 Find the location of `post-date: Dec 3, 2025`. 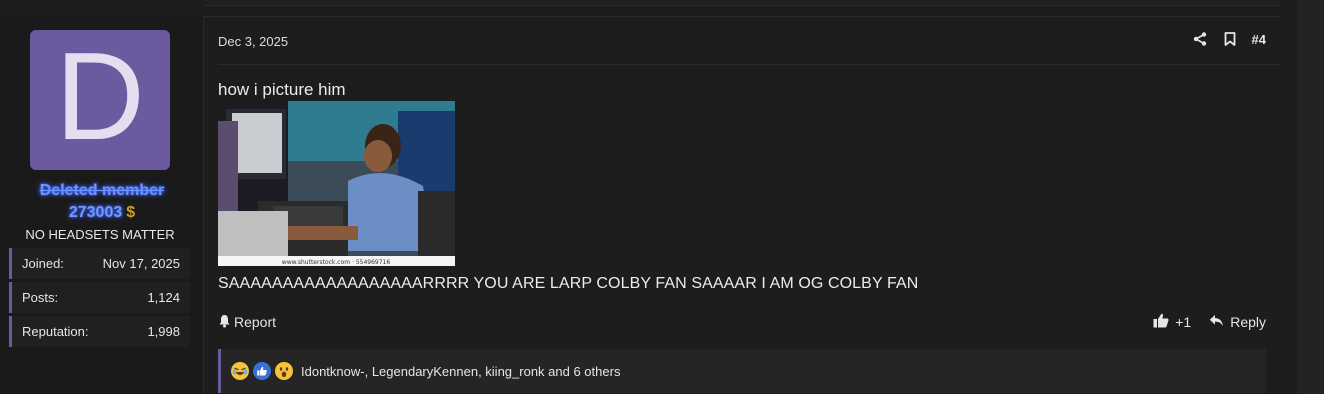

post-date: Dec 3, 2025 is located at coordinates (253, 41).